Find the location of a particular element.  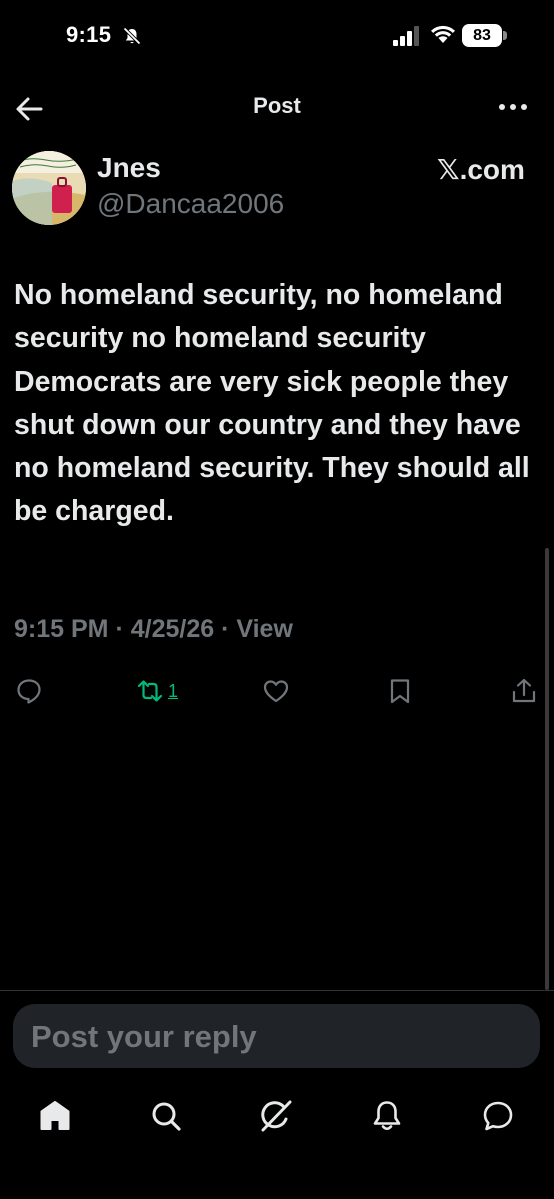

post-date: 4/25/26 is located at coordinates (172, 629).